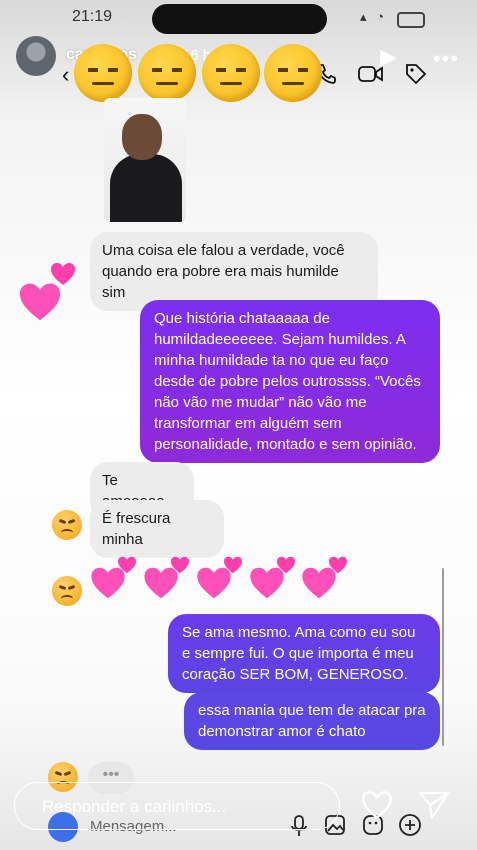 The height and width of the screenshot is (850, 477). Describe the element at coordinates (416, 74) in the screenshot. I see `tag-icon` at that location.